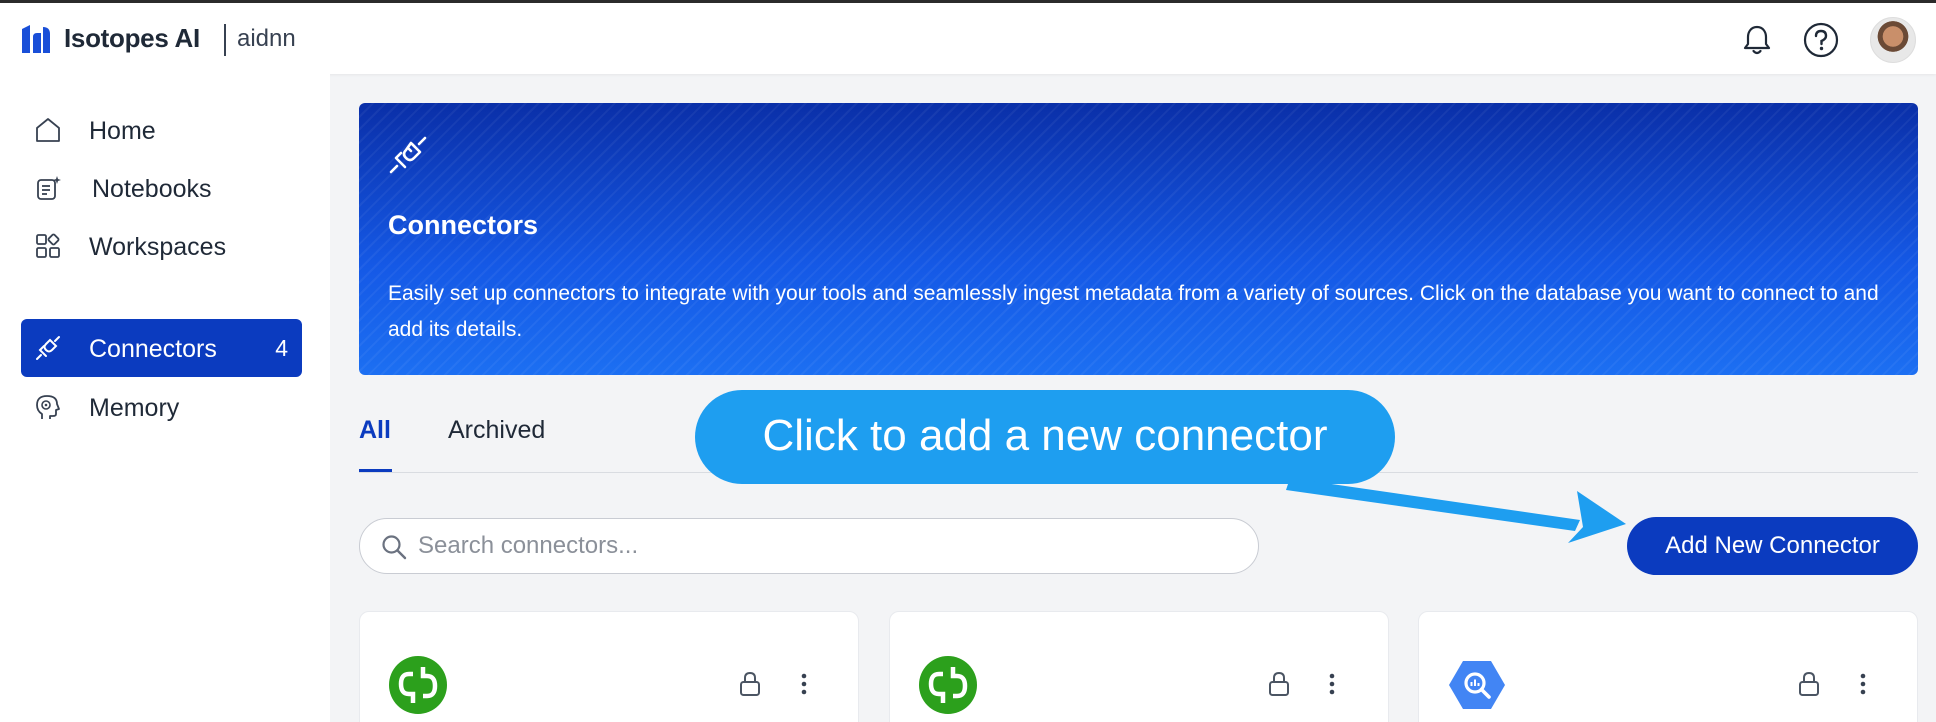 This screenshot has height=722, width=1936. Describe the element at coordinates (48, 407) in the screenshot. I see `brain-head-icon` at that location.